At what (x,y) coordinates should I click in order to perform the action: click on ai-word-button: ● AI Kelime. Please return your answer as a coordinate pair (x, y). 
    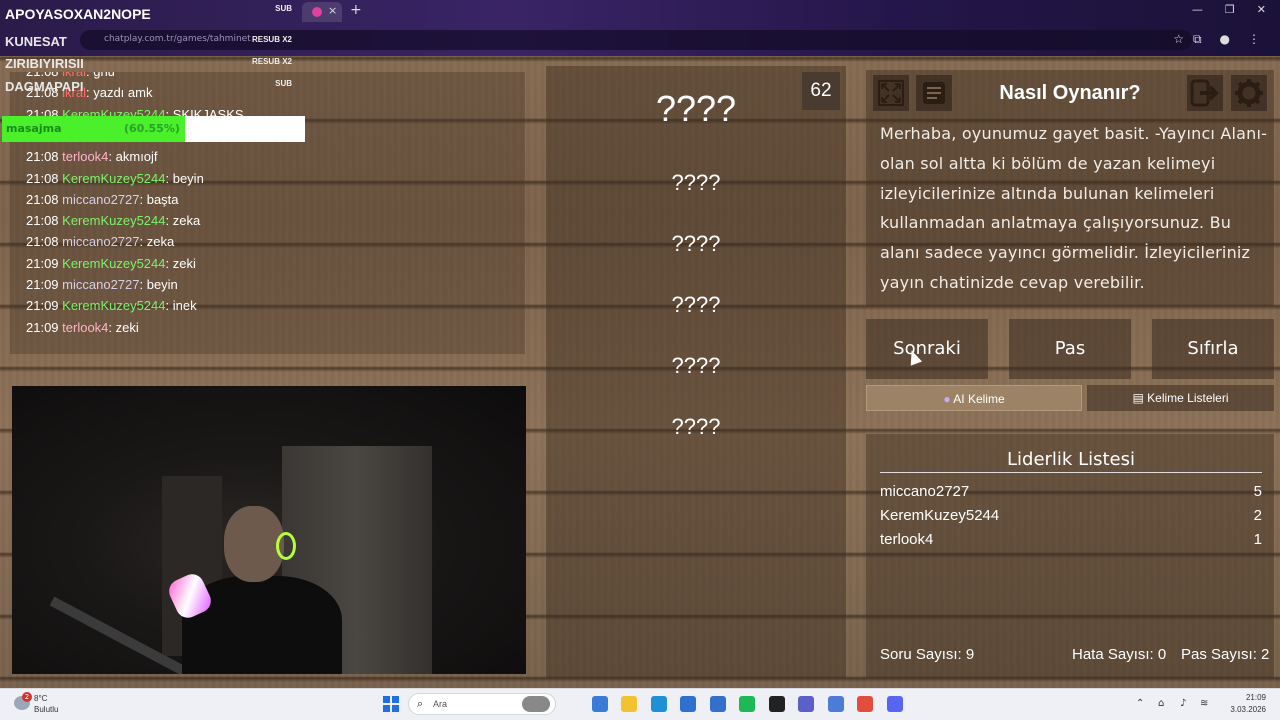
    Looking at the image, I should click on (974, 398).